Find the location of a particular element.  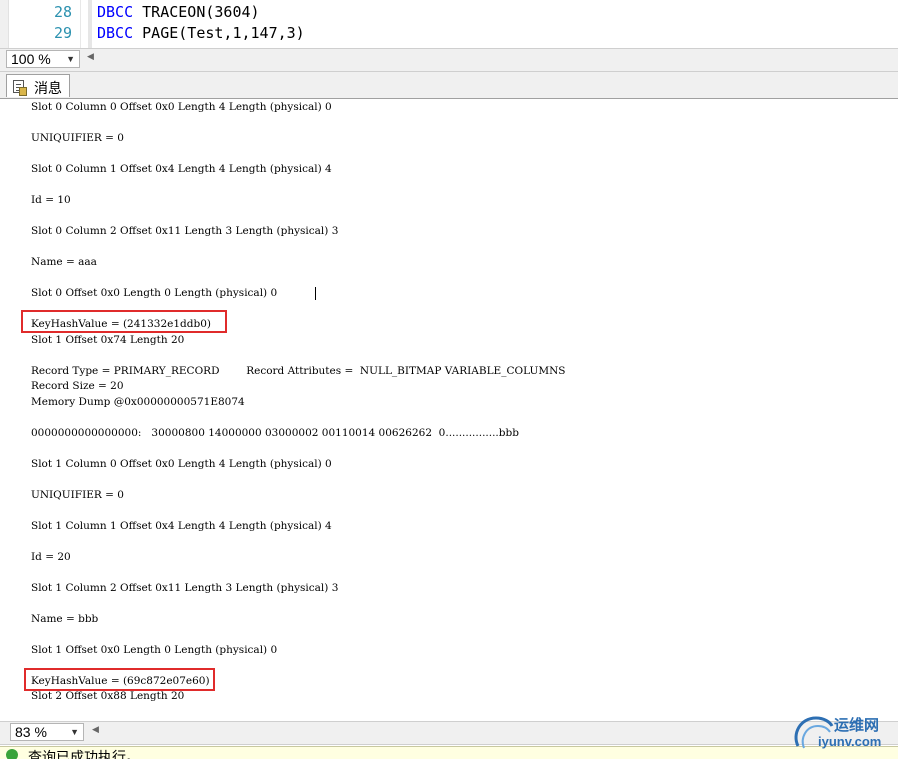

watermark-title: 运维网 is located at coordinates (857, 725).